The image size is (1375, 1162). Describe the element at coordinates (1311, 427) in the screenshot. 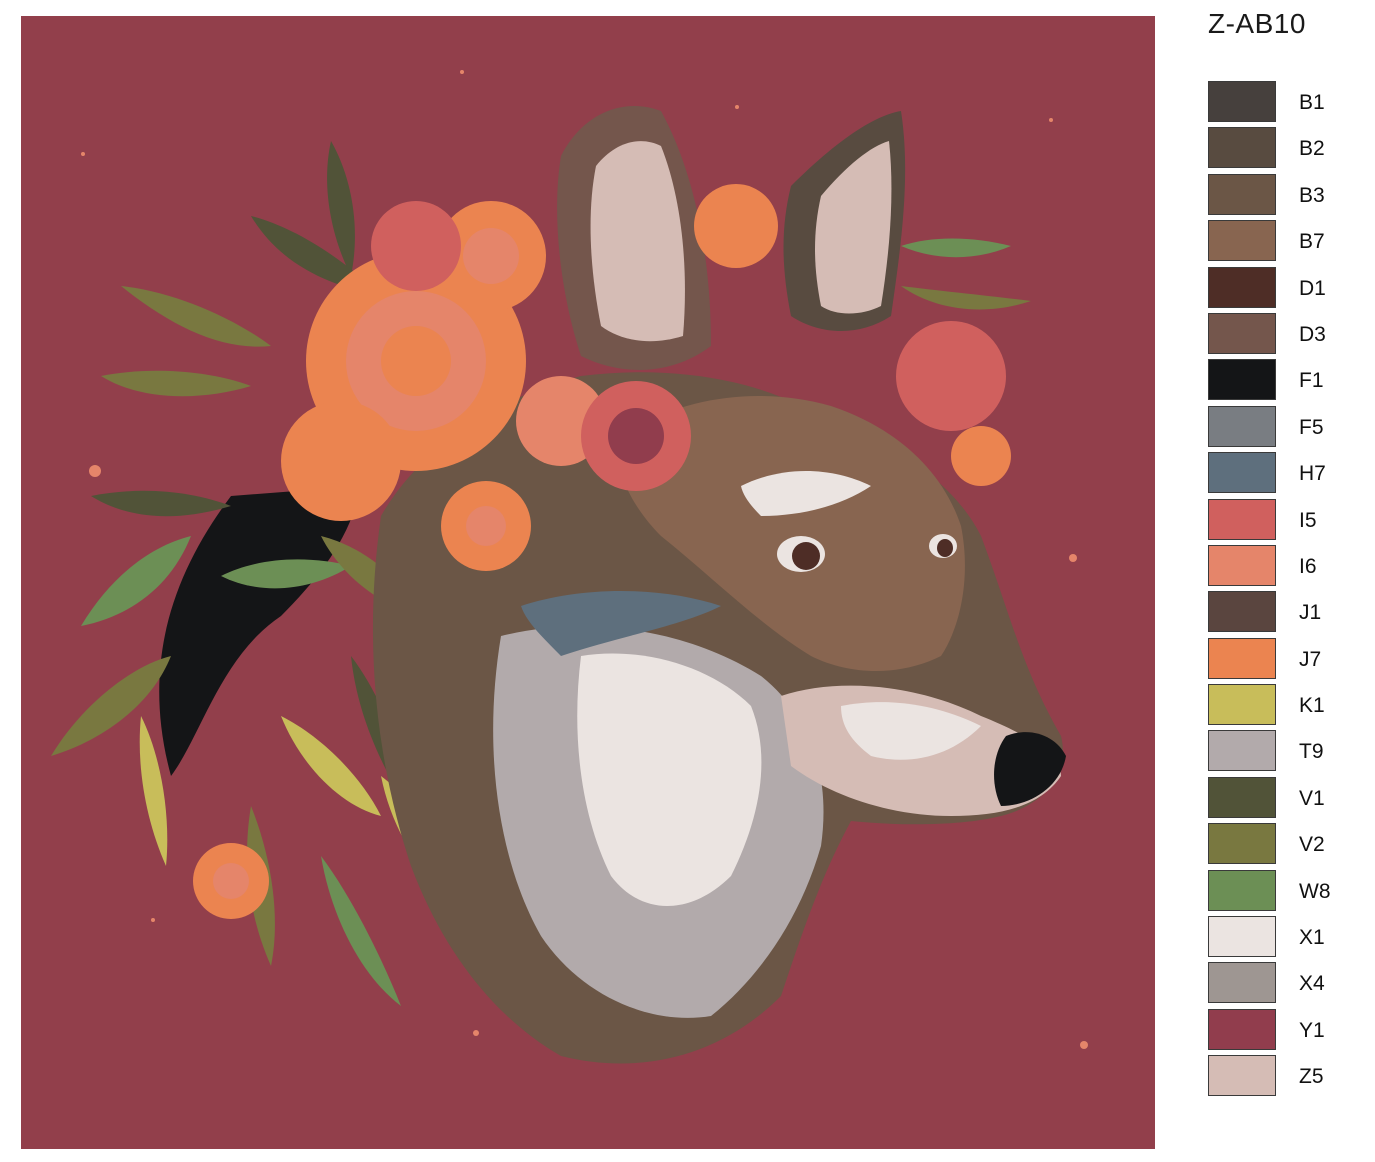

I see `color-code-label: F5` at that location.